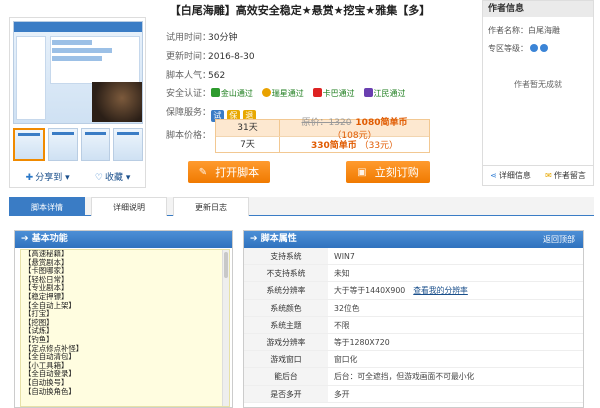 The height and width of the screenshot is (408, 600). What do you see at coordinates (510, 175) in the screenshot?
I see `author-detail-link: ⋖ 详细信息` at bounding box center [510, 175].